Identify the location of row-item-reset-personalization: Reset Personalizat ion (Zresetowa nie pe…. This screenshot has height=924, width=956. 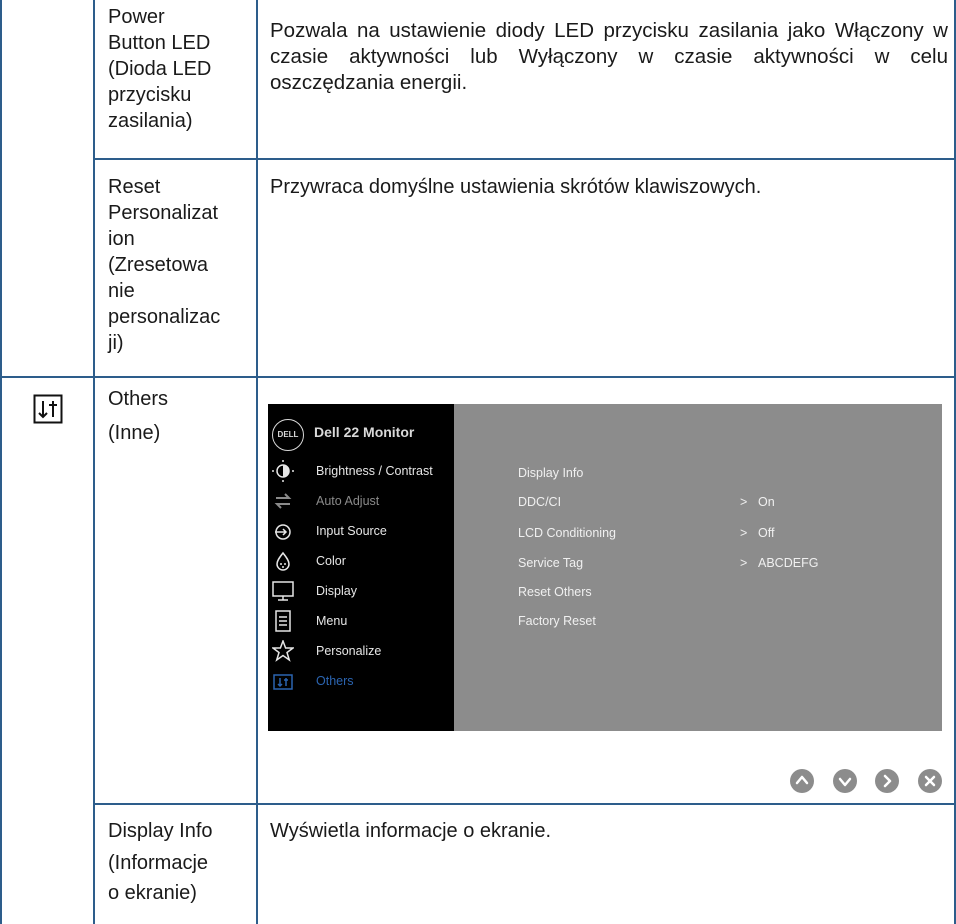
(179, 265).